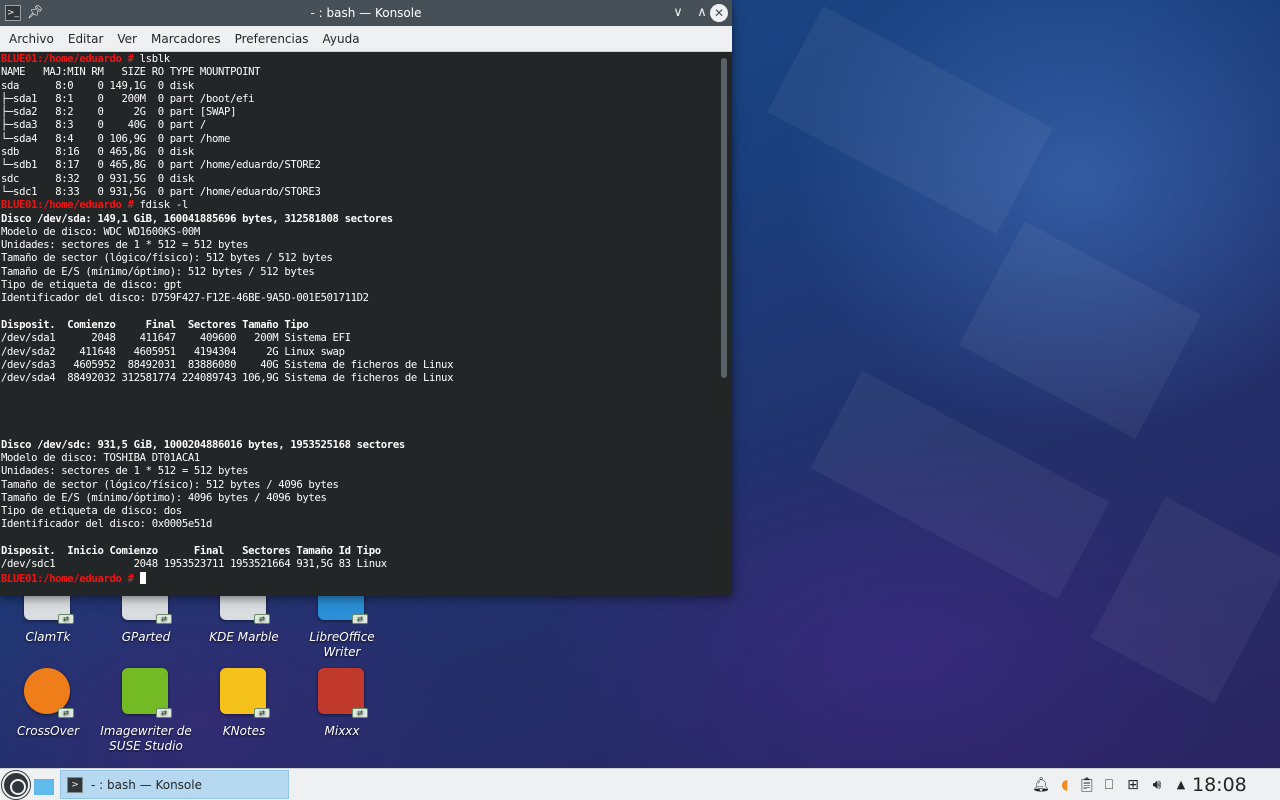  Describe the element at coordinates (86, 39) in the screenshot. I see `menu-editar: Editar` at that location.